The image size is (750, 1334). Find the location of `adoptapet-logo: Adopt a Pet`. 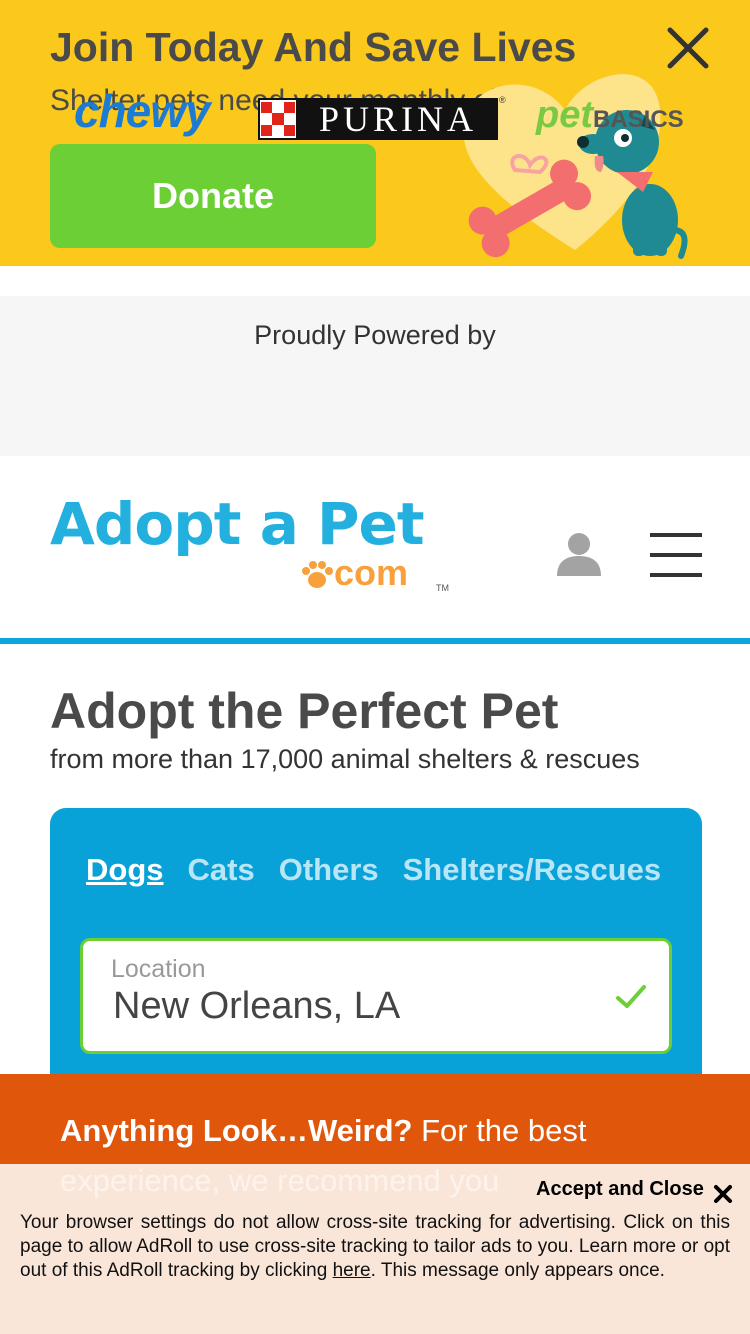

adoptapet-logo: Adopt a Pet is located at coordinates (237, 524).